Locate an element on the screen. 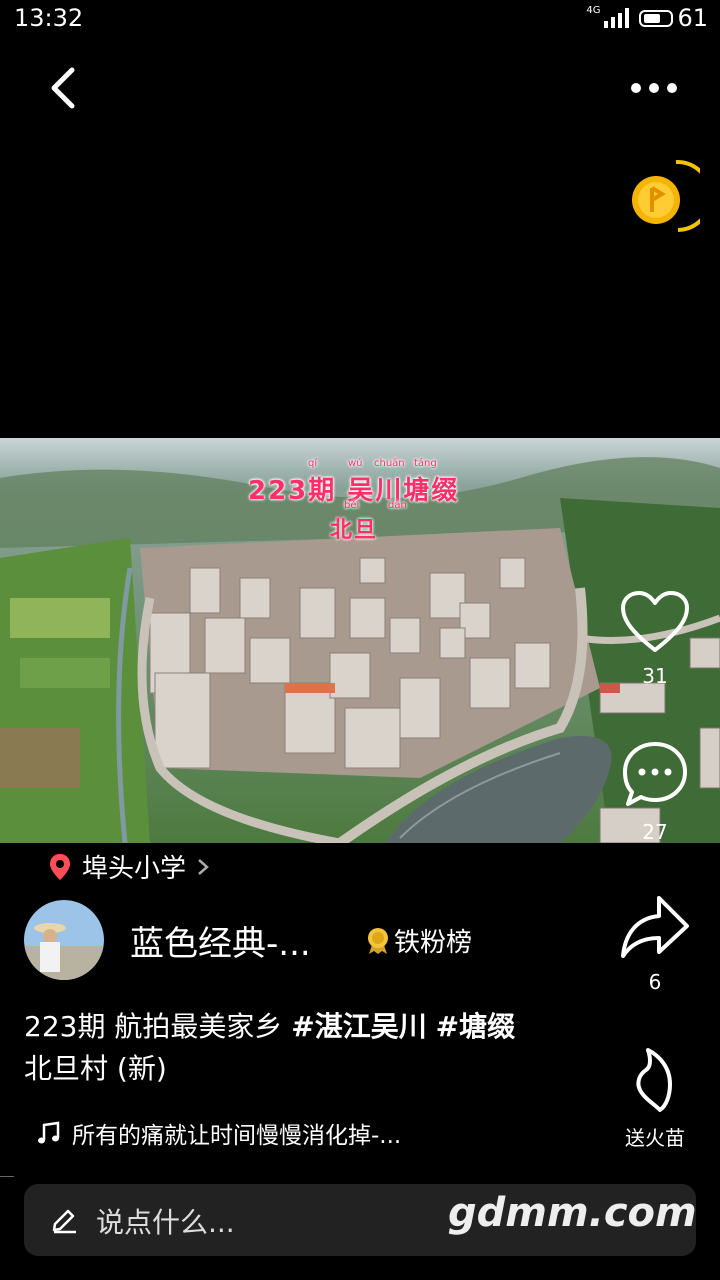  chevron-right-icon is located at coordinates (203, 866).